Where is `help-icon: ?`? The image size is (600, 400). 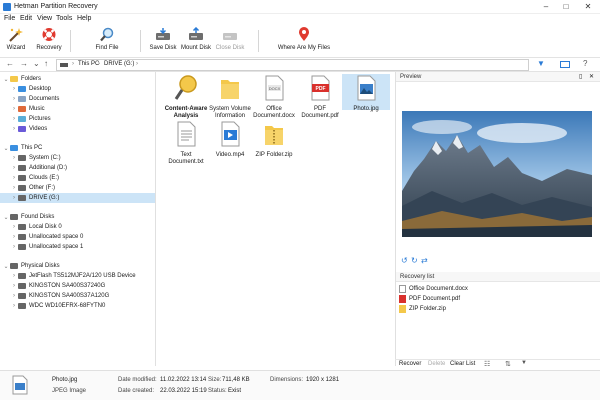 help-icon: ? is located at coordinates (585, 63).